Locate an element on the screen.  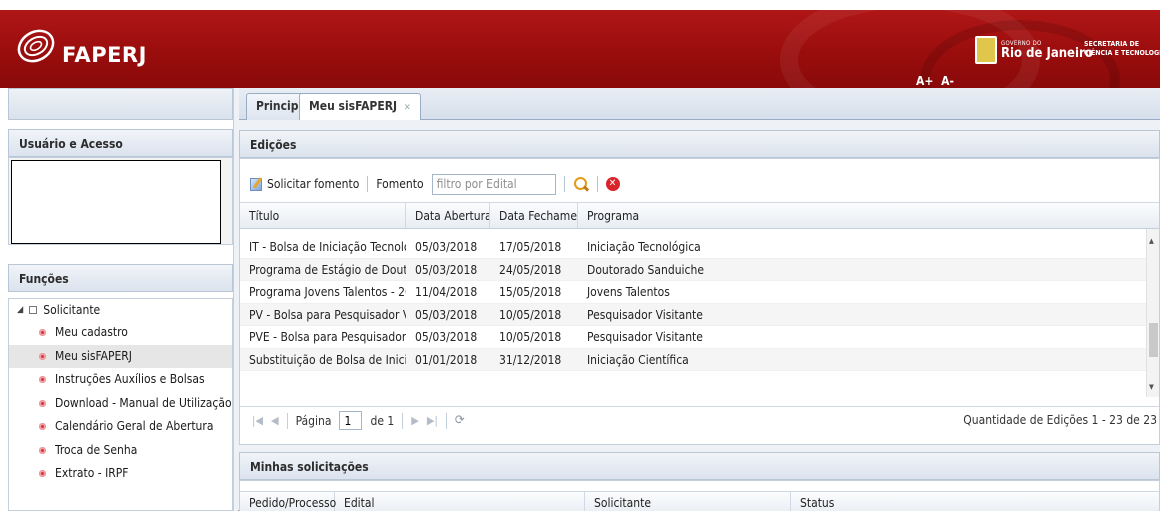
filter-label: Fomento is located at coordinates (400, 184).